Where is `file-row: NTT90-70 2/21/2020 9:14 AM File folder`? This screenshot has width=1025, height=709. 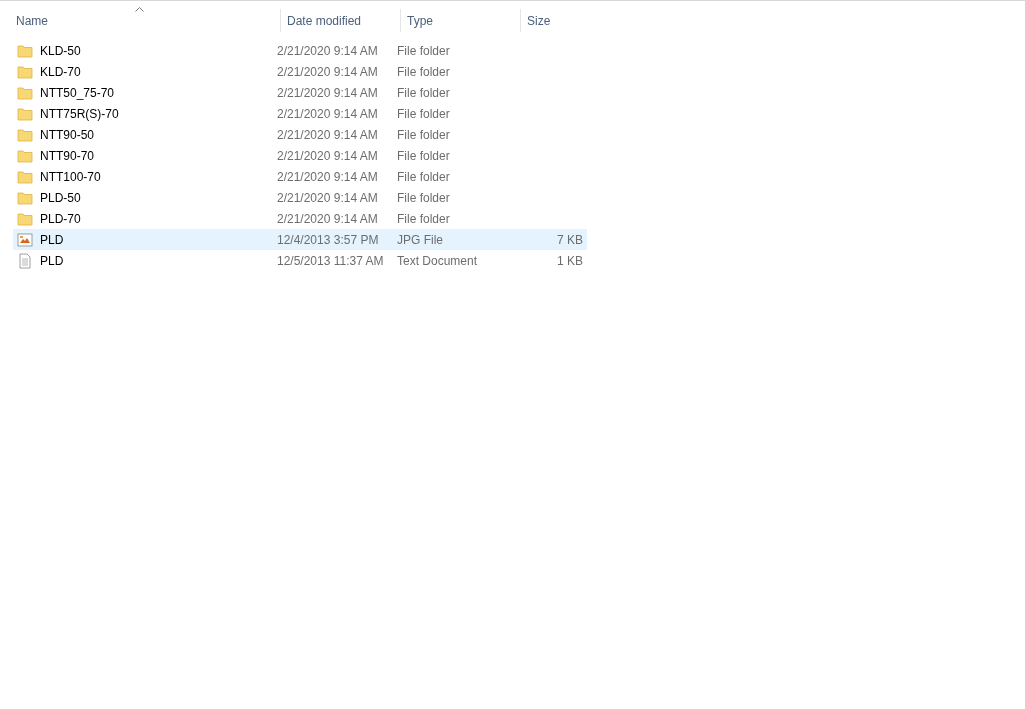 file-row: NTT90-70 2/21/2020 9:14 AM File folder is located at coordinates (300, 155).